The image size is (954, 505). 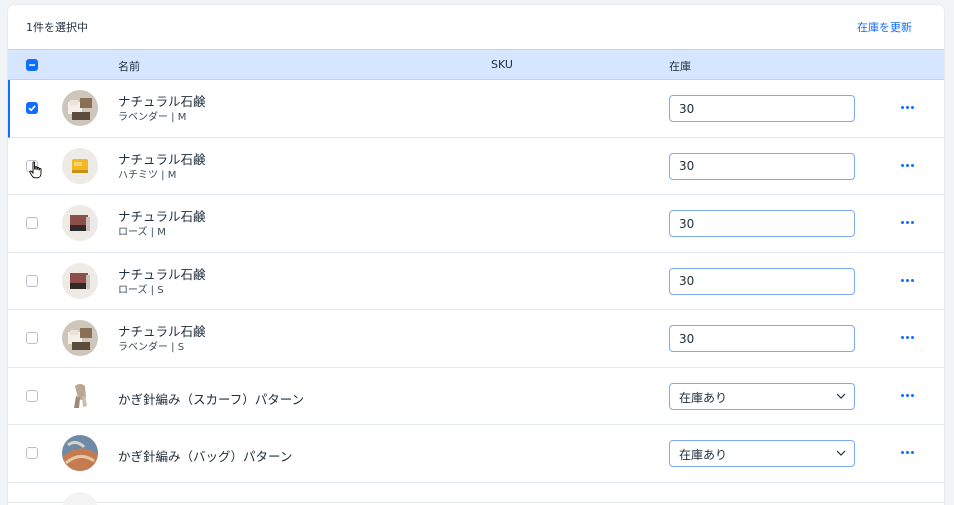 What do you see at coordinates (476, 64) in the screenshot?
I see `table-header: 名前 SKU 在庫` at bounding box center [476, 64].